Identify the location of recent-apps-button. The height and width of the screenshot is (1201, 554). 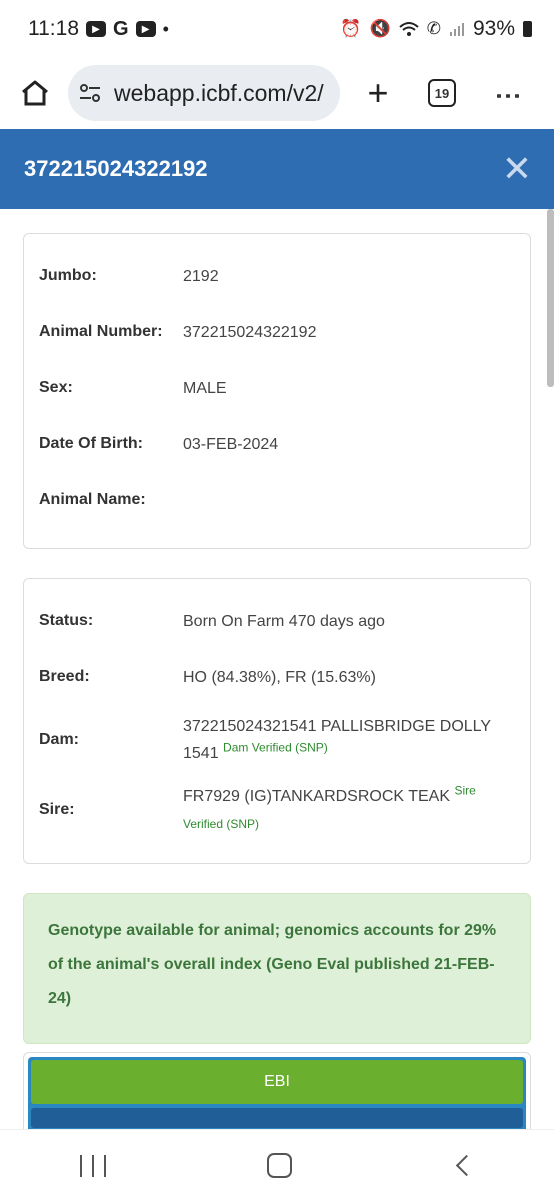
(93, 1165).